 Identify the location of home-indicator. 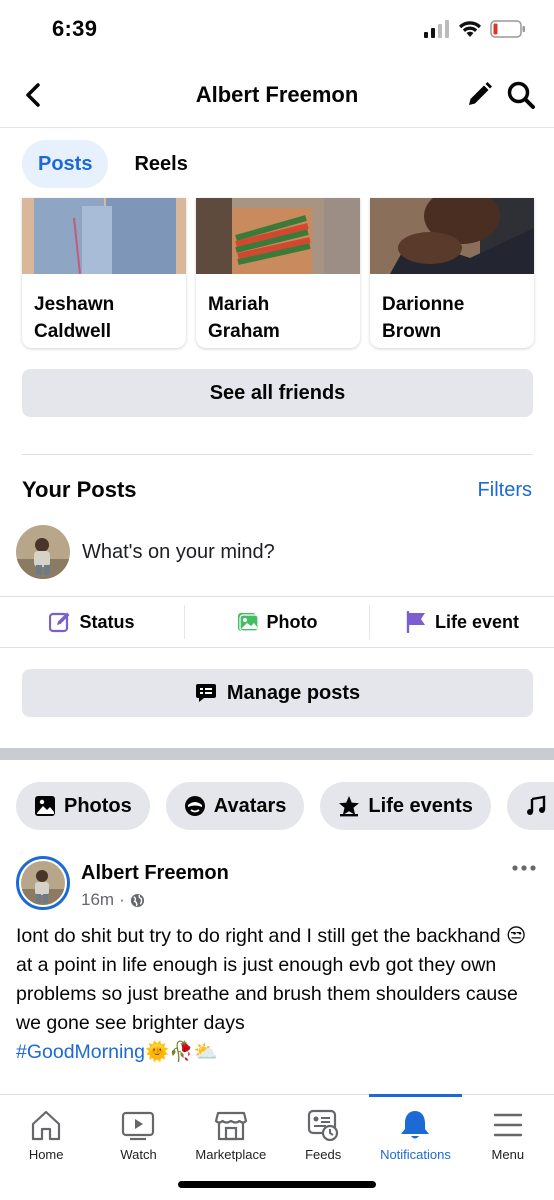
(277, 1184).